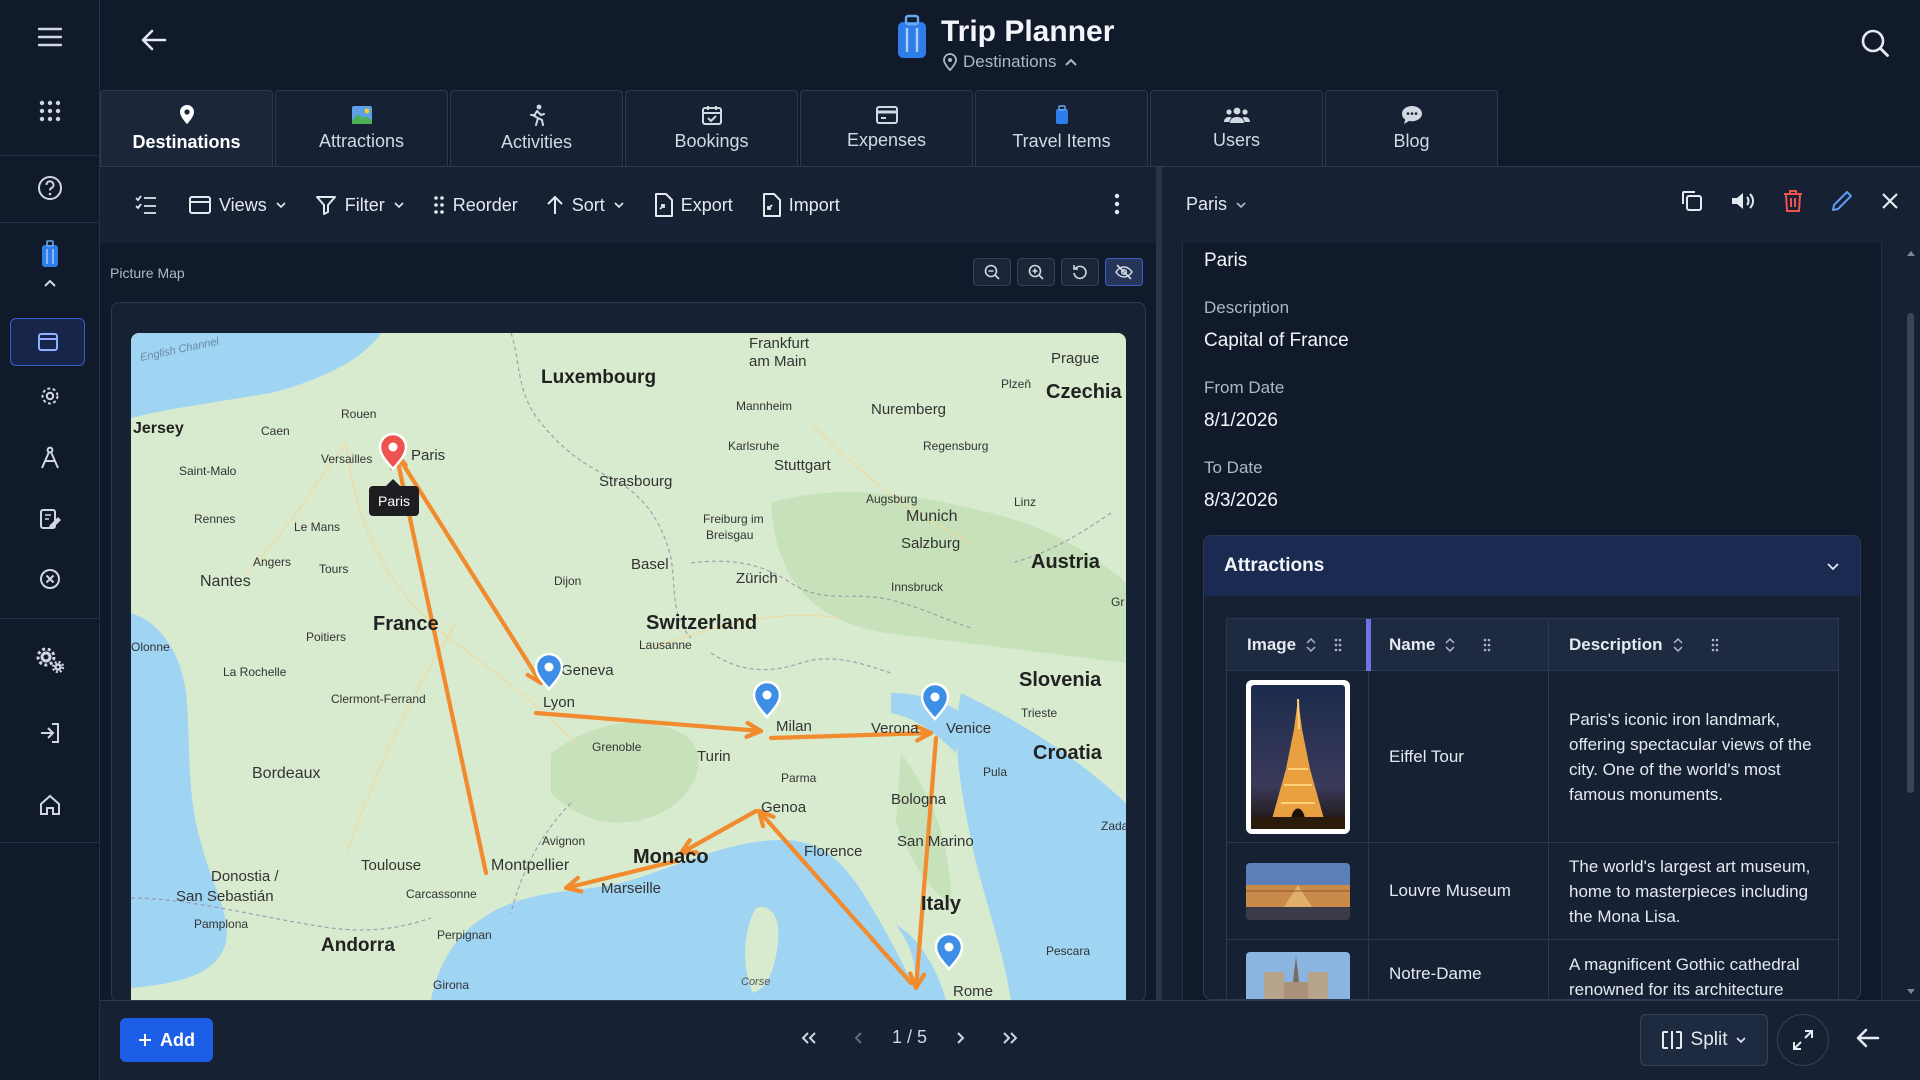 Image resolution: width=1920 pixels, height=1080 pixels. What do you see at coordinates (1704, 1040) in the screenshot?
I see `split-view-button: Split` at bounding box center [1704, 1040].